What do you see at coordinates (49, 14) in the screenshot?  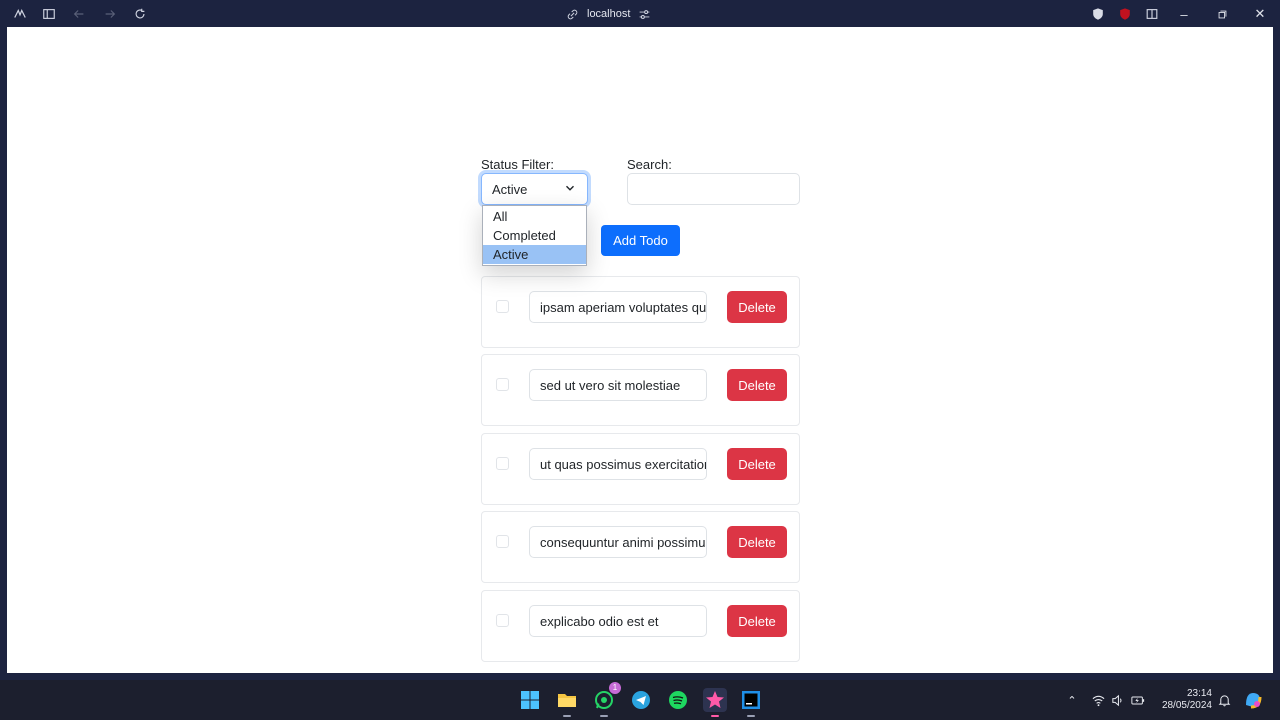 I see `sidebar-toggle-icon` at bounding box center [49, 14].